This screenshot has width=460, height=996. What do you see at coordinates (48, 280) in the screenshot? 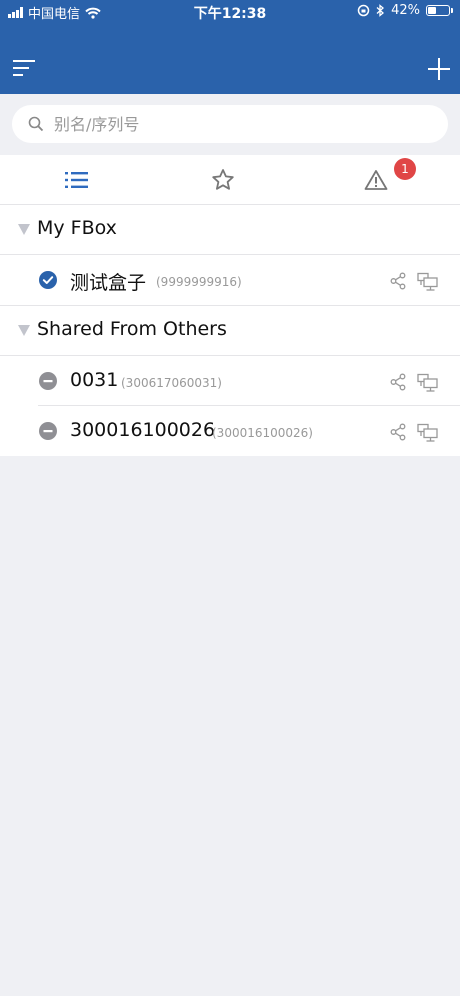
I see `online-check-icon` at bounding box center [48, 280].